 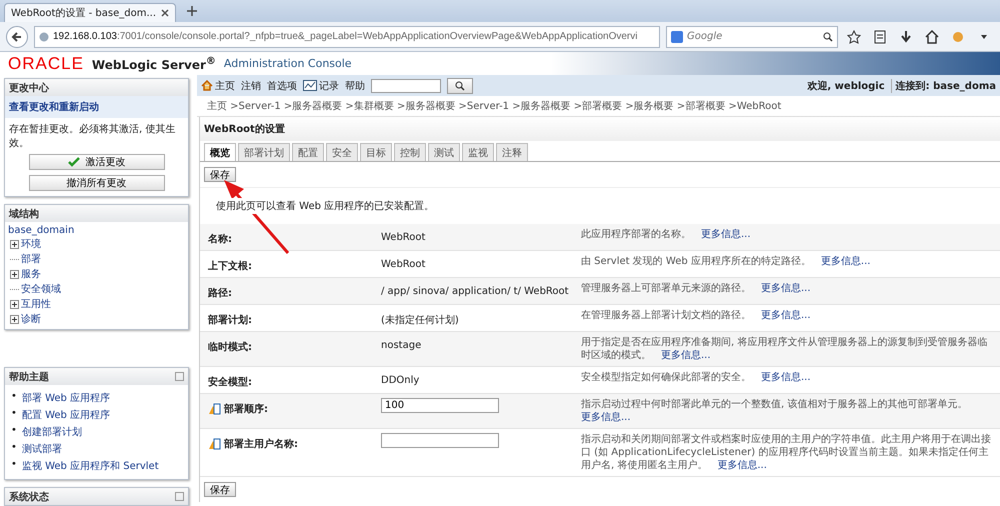 I want to click on plus-icon, so click(x=192, y=11).